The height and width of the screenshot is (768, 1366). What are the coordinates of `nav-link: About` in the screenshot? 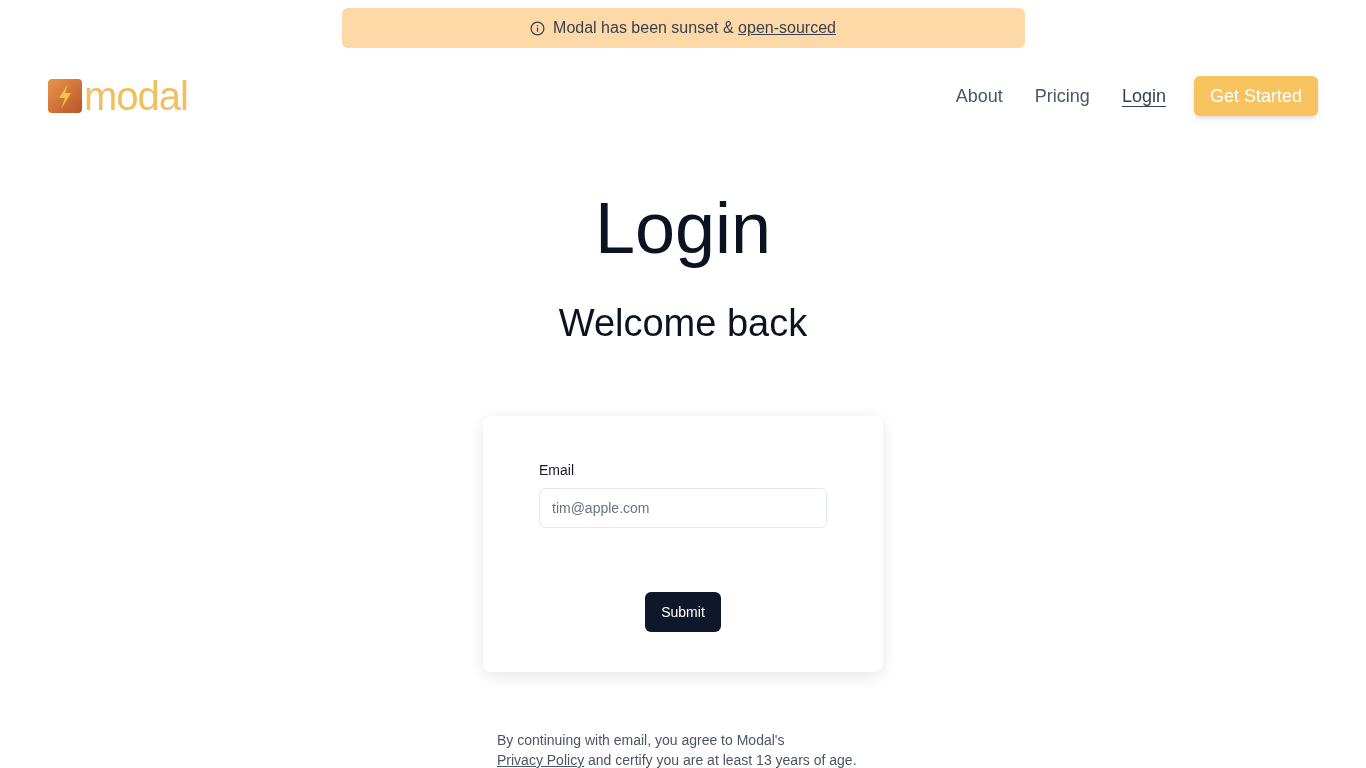 It's located at (979, 96).